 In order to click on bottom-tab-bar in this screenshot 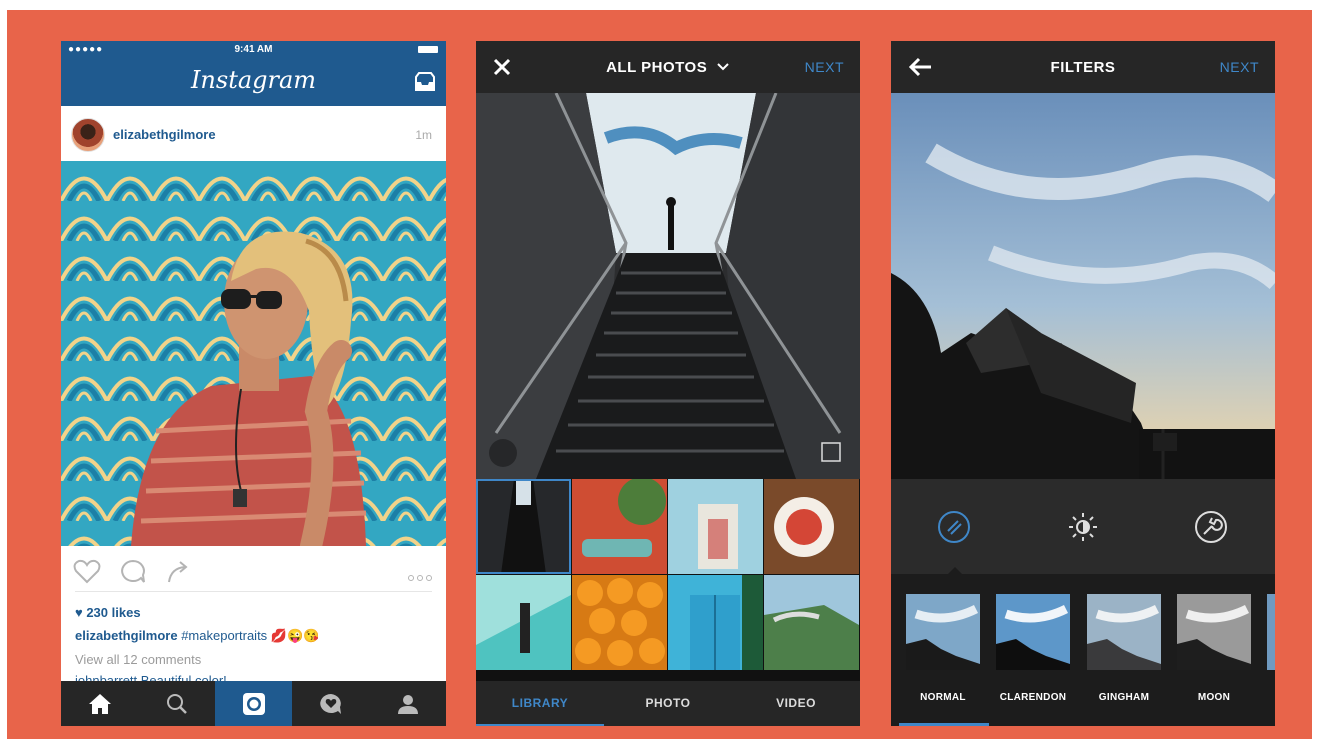, I will do `click(253, 703)`.